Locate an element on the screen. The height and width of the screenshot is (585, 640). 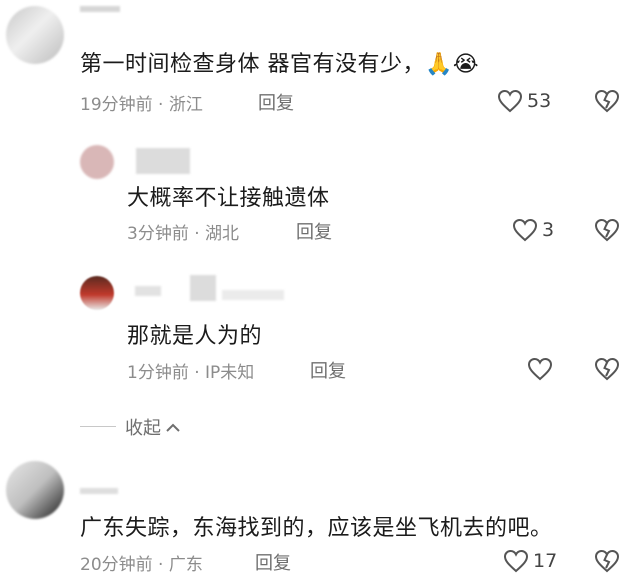
reply-text: 那就是人为的 is located at coordinates (195, 336).